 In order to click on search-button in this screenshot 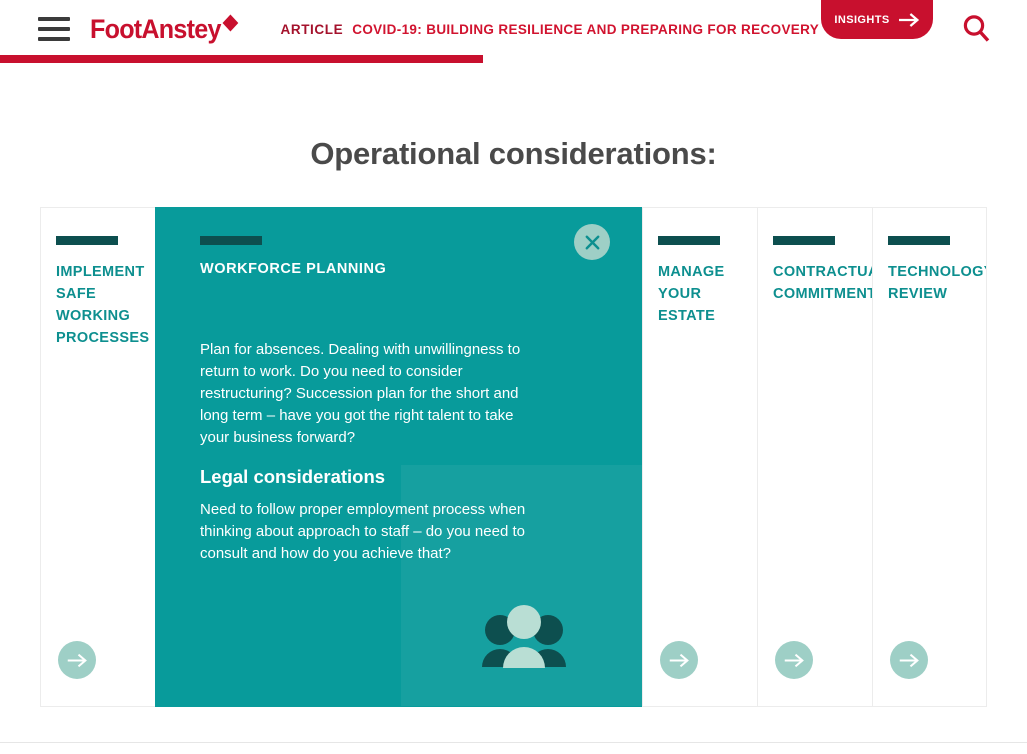, I will do `click(976, 28)`.